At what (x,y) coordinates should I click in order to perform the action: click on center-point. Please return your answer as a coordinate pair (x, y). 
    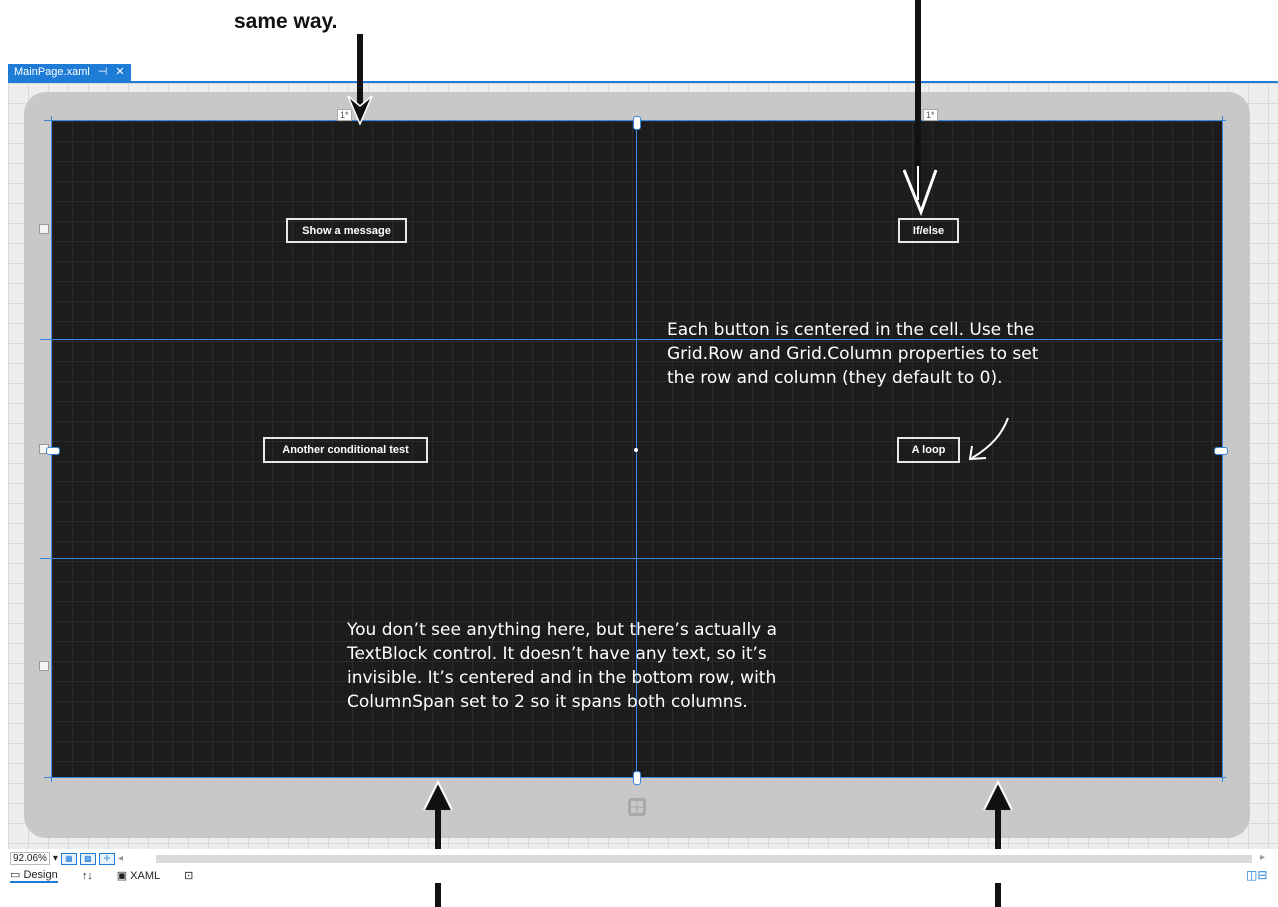
    Looking at the image, I should click on (636, 450).